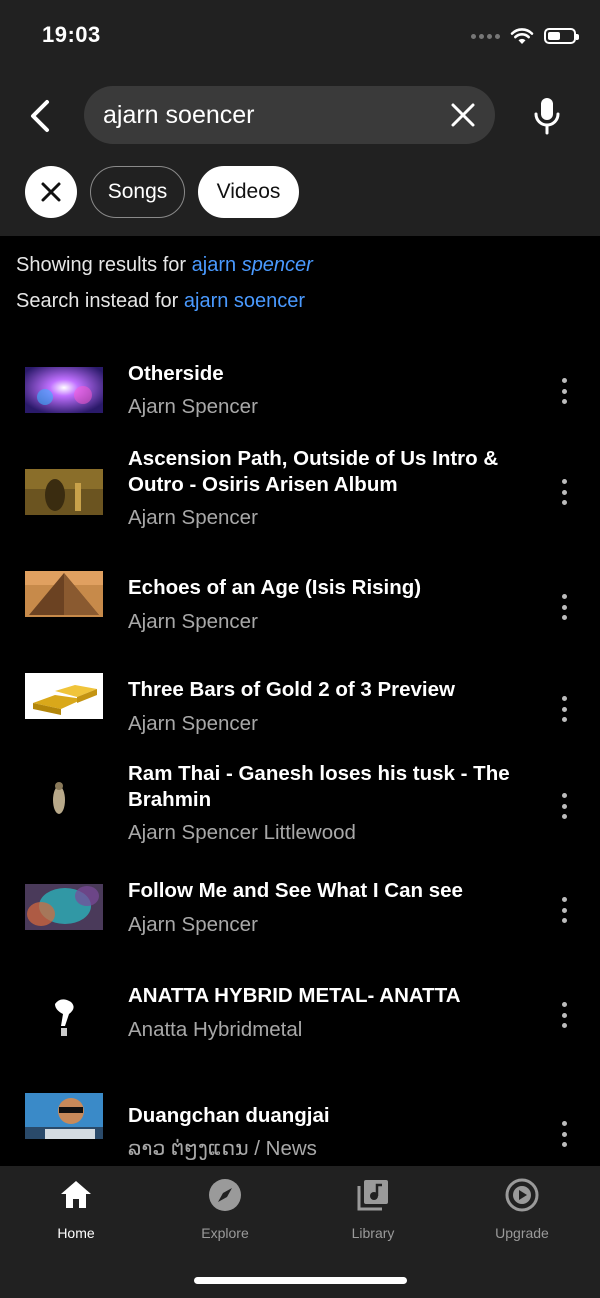 This screenshot has width=600, height=1298. Describe the element at coordinates (97, 301) in the screenshot. I see `instead-prefix: Search instead for` at that location.